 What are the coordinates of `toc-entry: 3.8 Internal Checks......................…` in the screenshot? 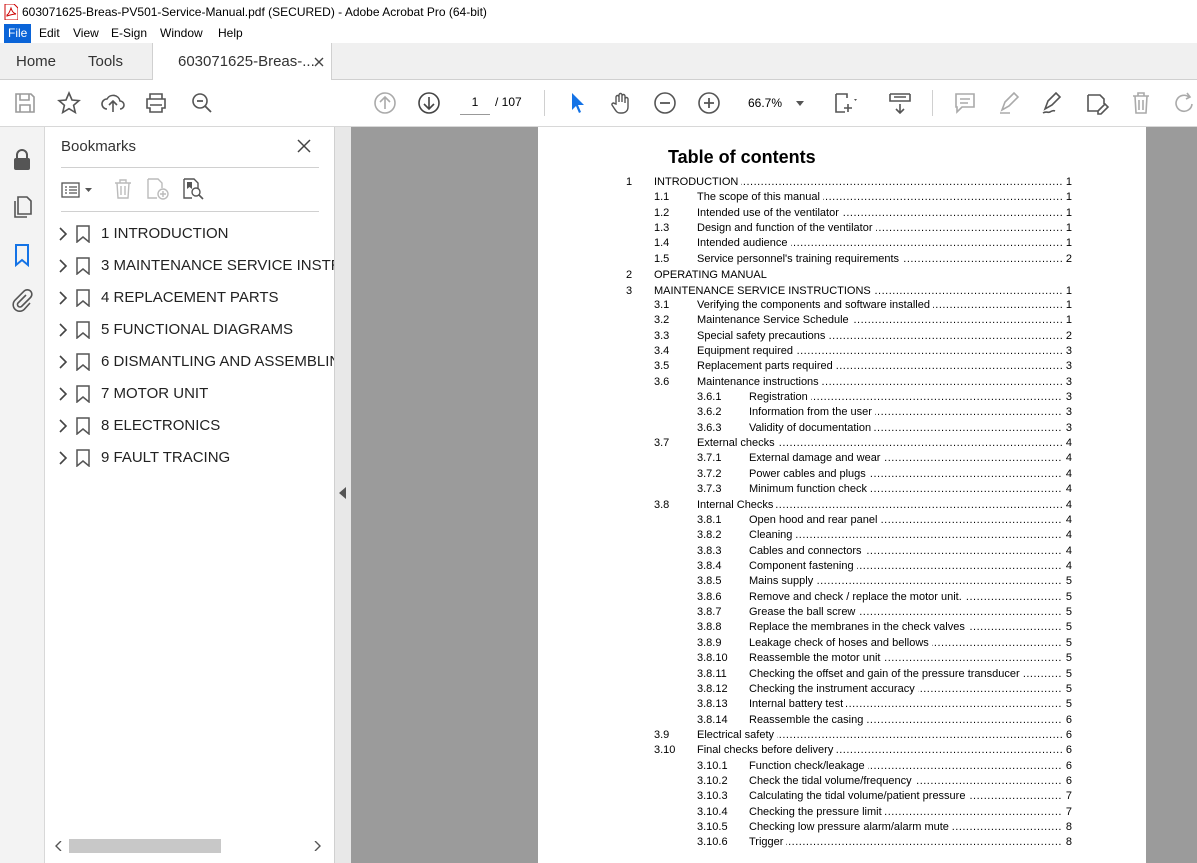 It's located at (805, 504).